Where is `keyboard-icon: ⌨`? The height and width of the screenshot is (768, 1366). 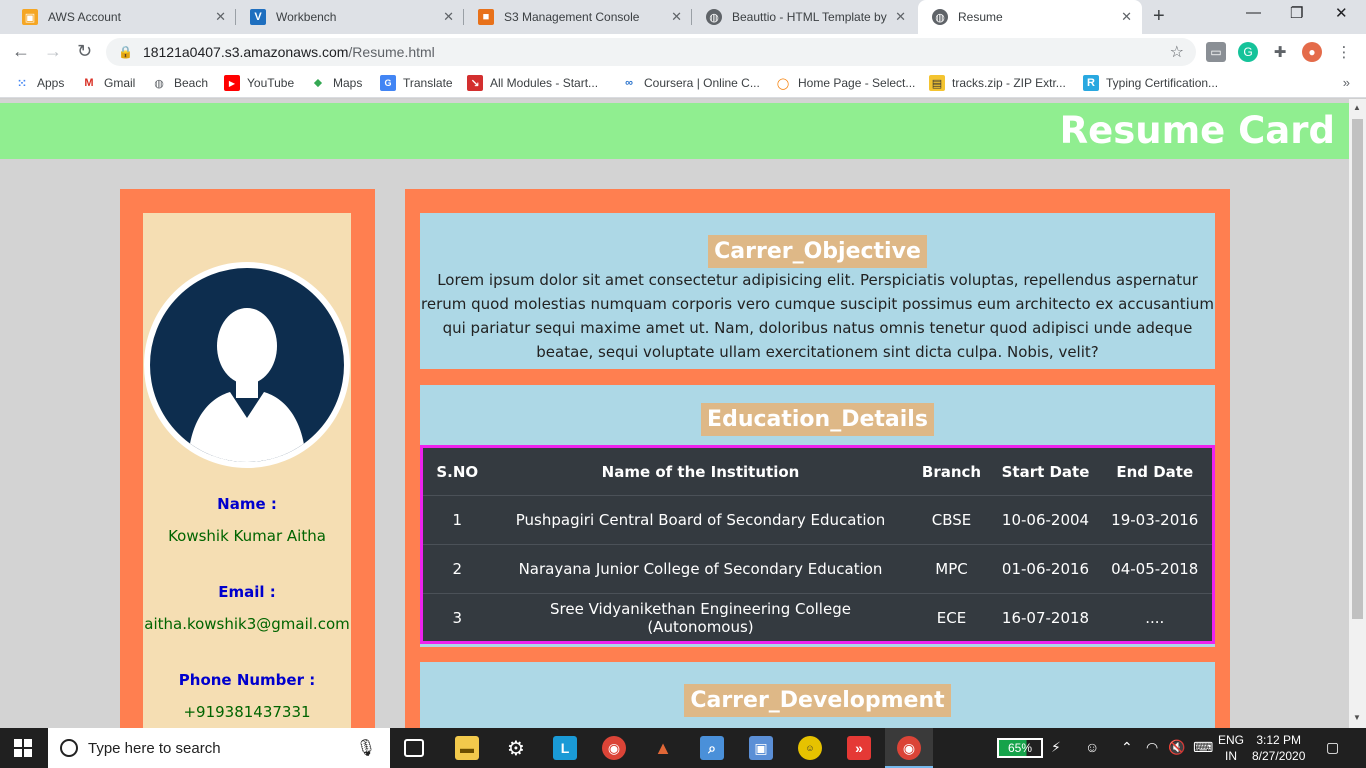 keyboard-icon: ⌨ is located at coordinates (1203, 747).